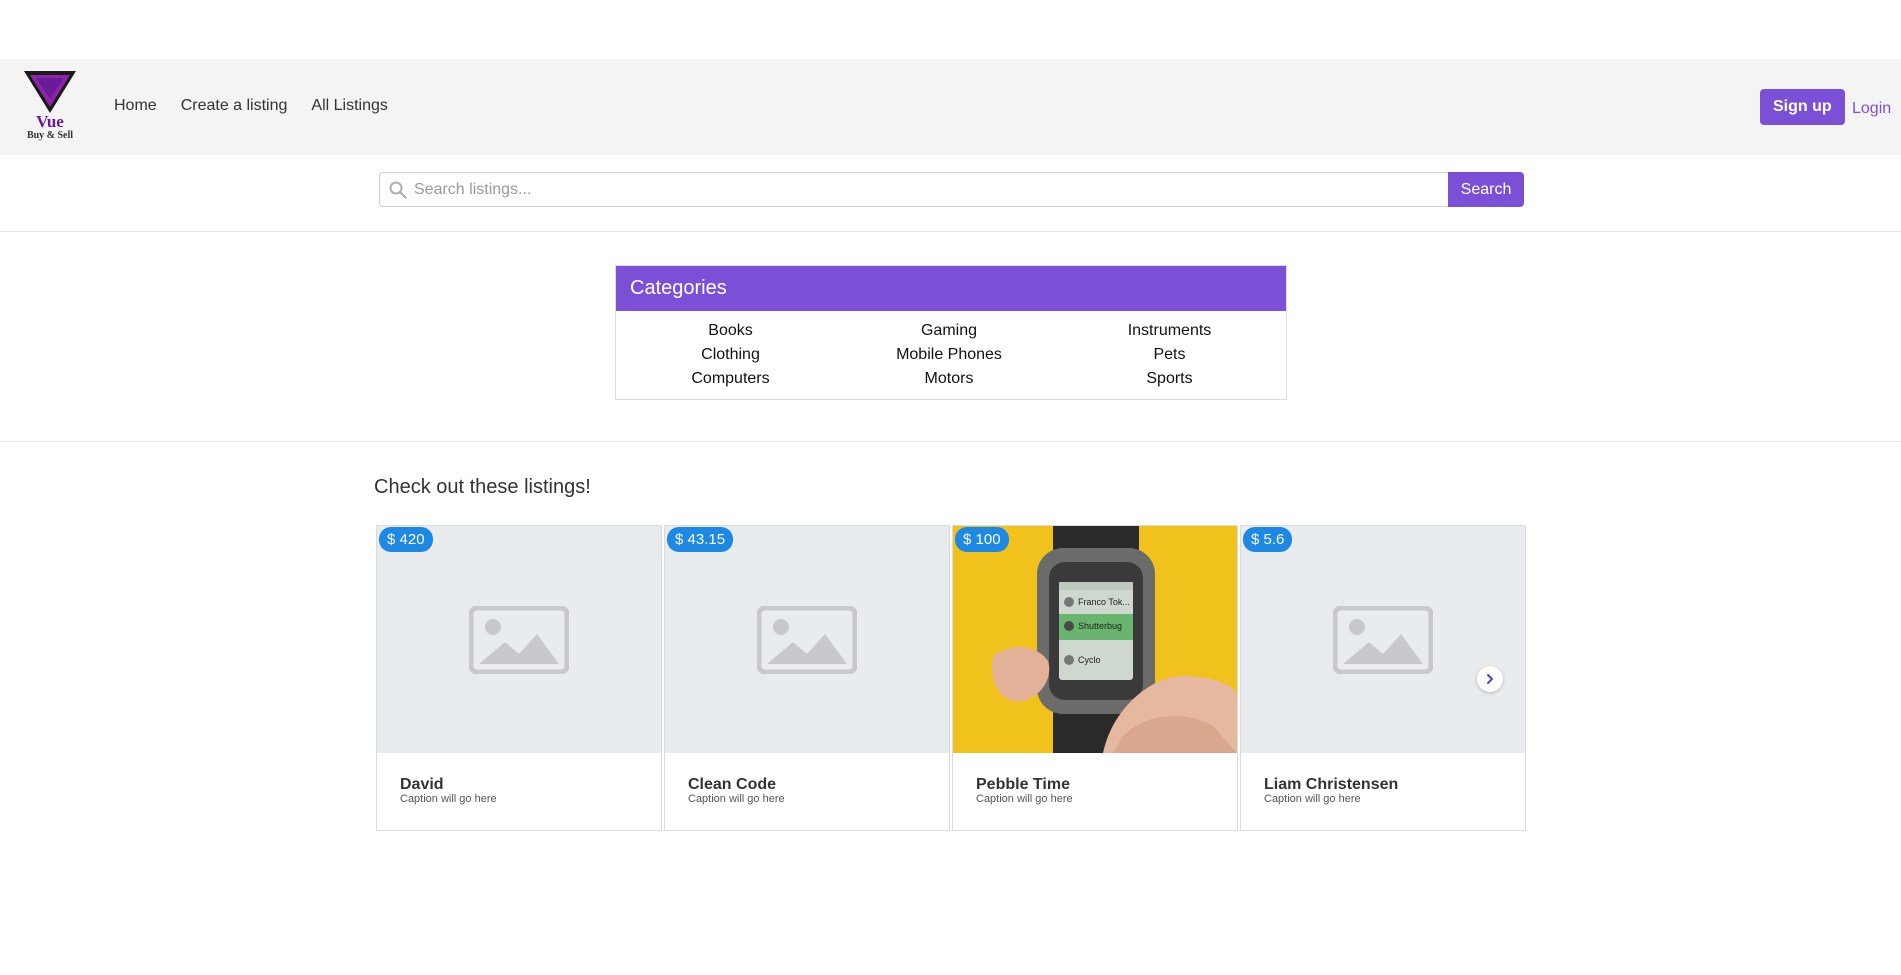 The height and width of the screenshot is (975, 1901). What do you see at coordinates (1802, 107) in the screenshot?
I see `signup-button: Sign up` at bounding box center [1802, 107].